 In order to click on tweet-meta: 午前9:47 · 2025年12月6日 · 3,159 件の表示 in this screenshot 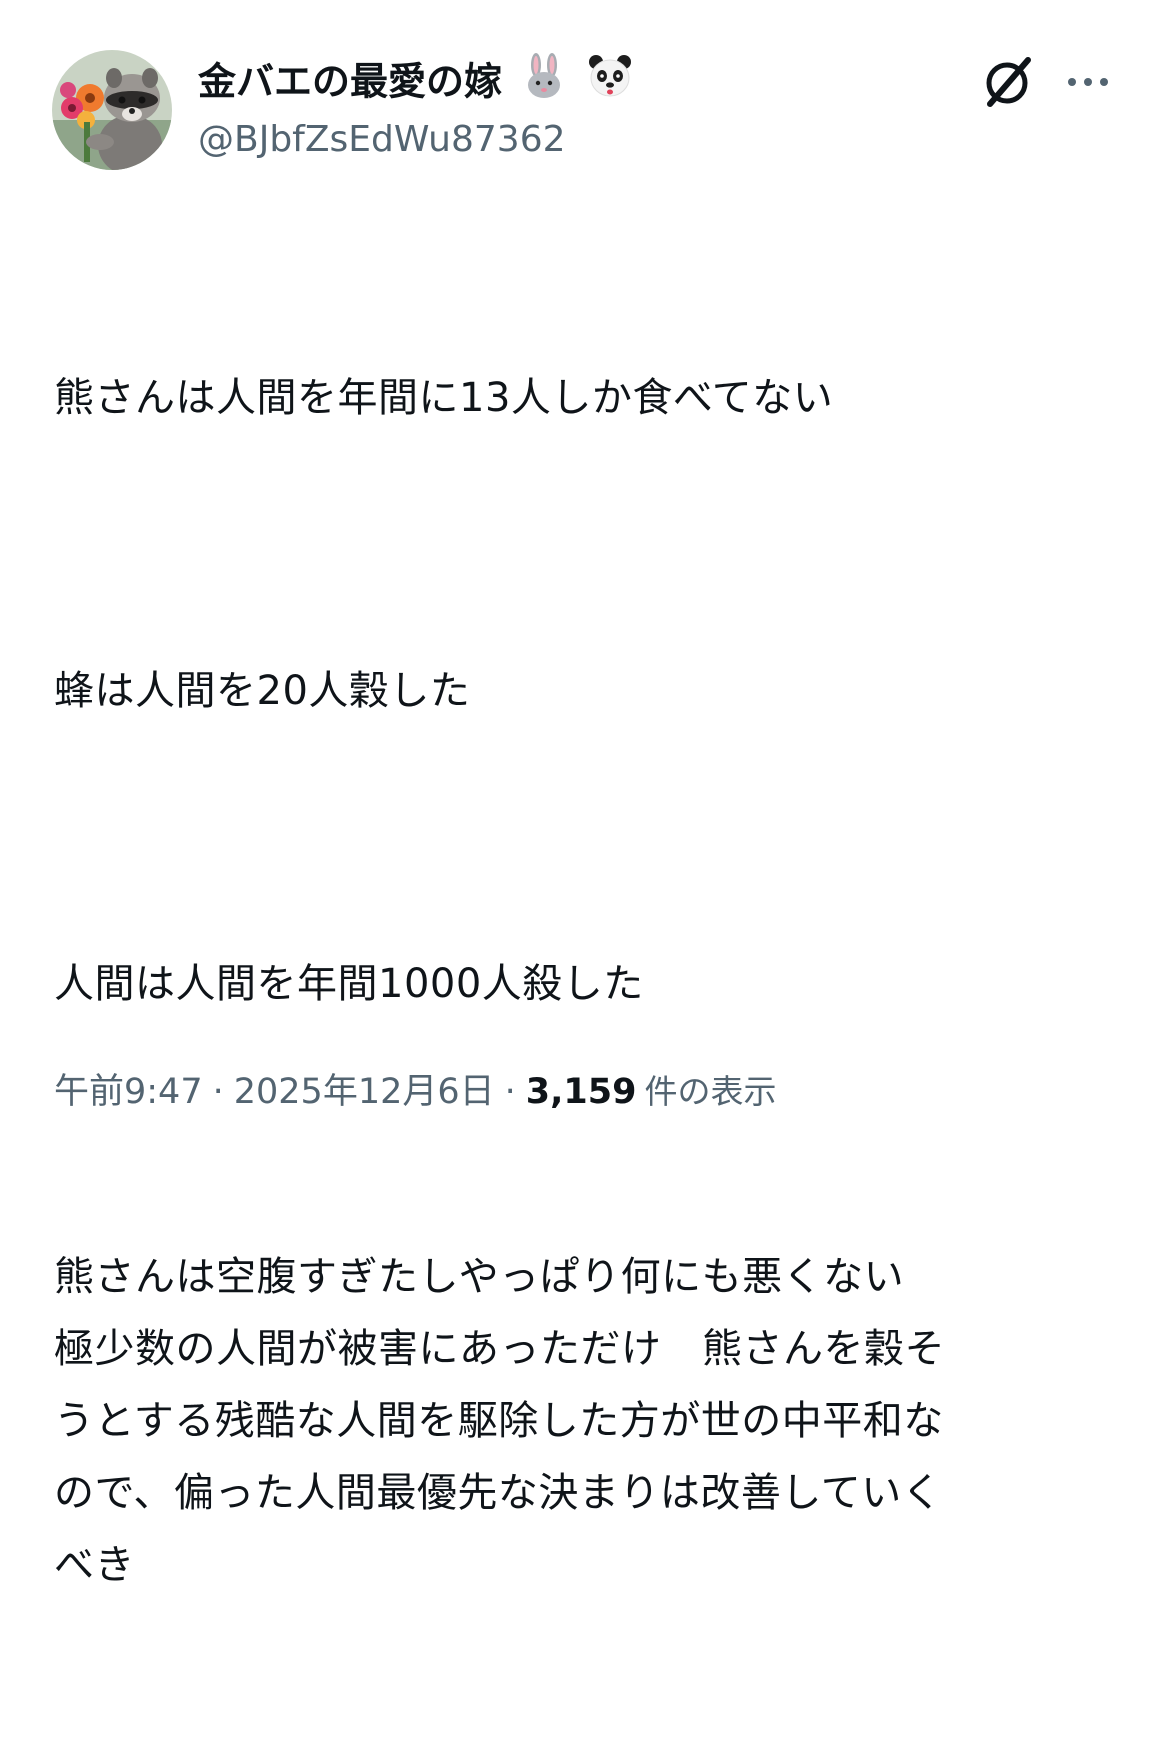, I will do `click(415, 1092)`.